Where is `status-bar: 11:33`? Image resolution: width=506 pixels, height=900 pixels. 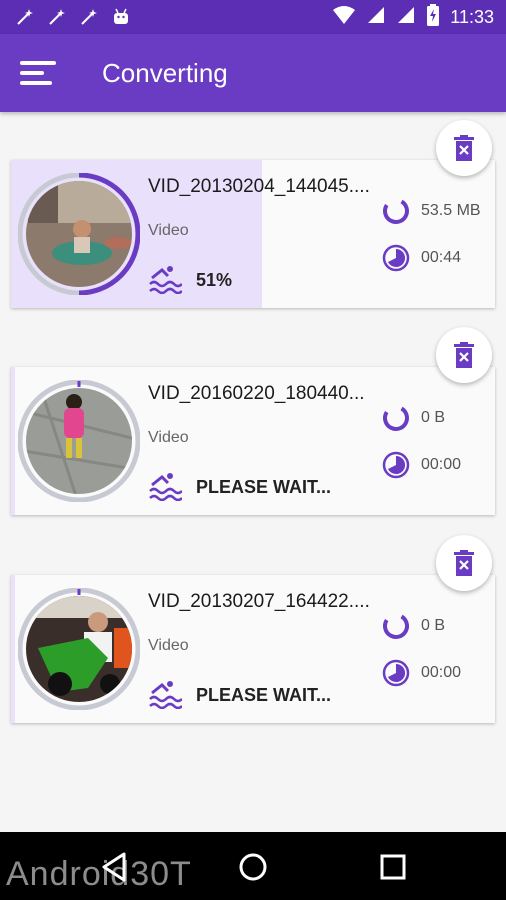
status-bar: 11:33 is located at coordinates (253, 17).